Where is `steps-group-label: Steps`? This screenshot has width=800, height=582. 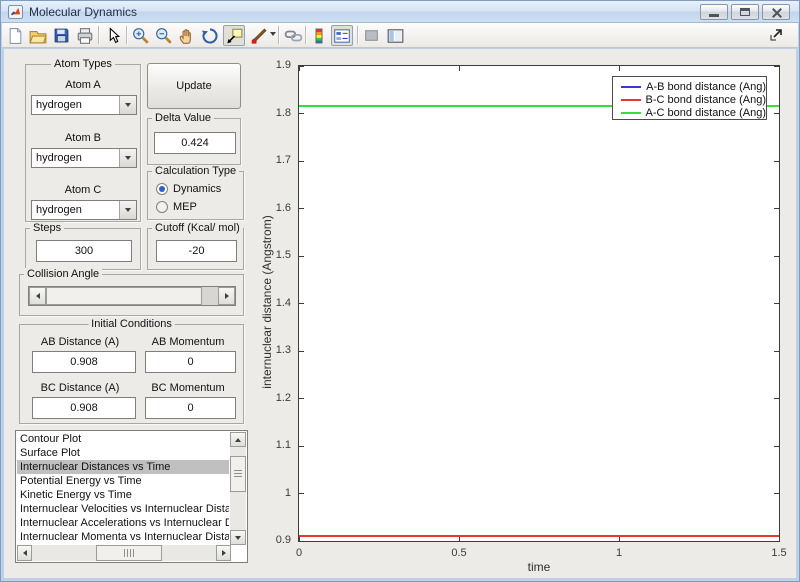 steps-group-label: Steps is located at coordinates (47, 228).